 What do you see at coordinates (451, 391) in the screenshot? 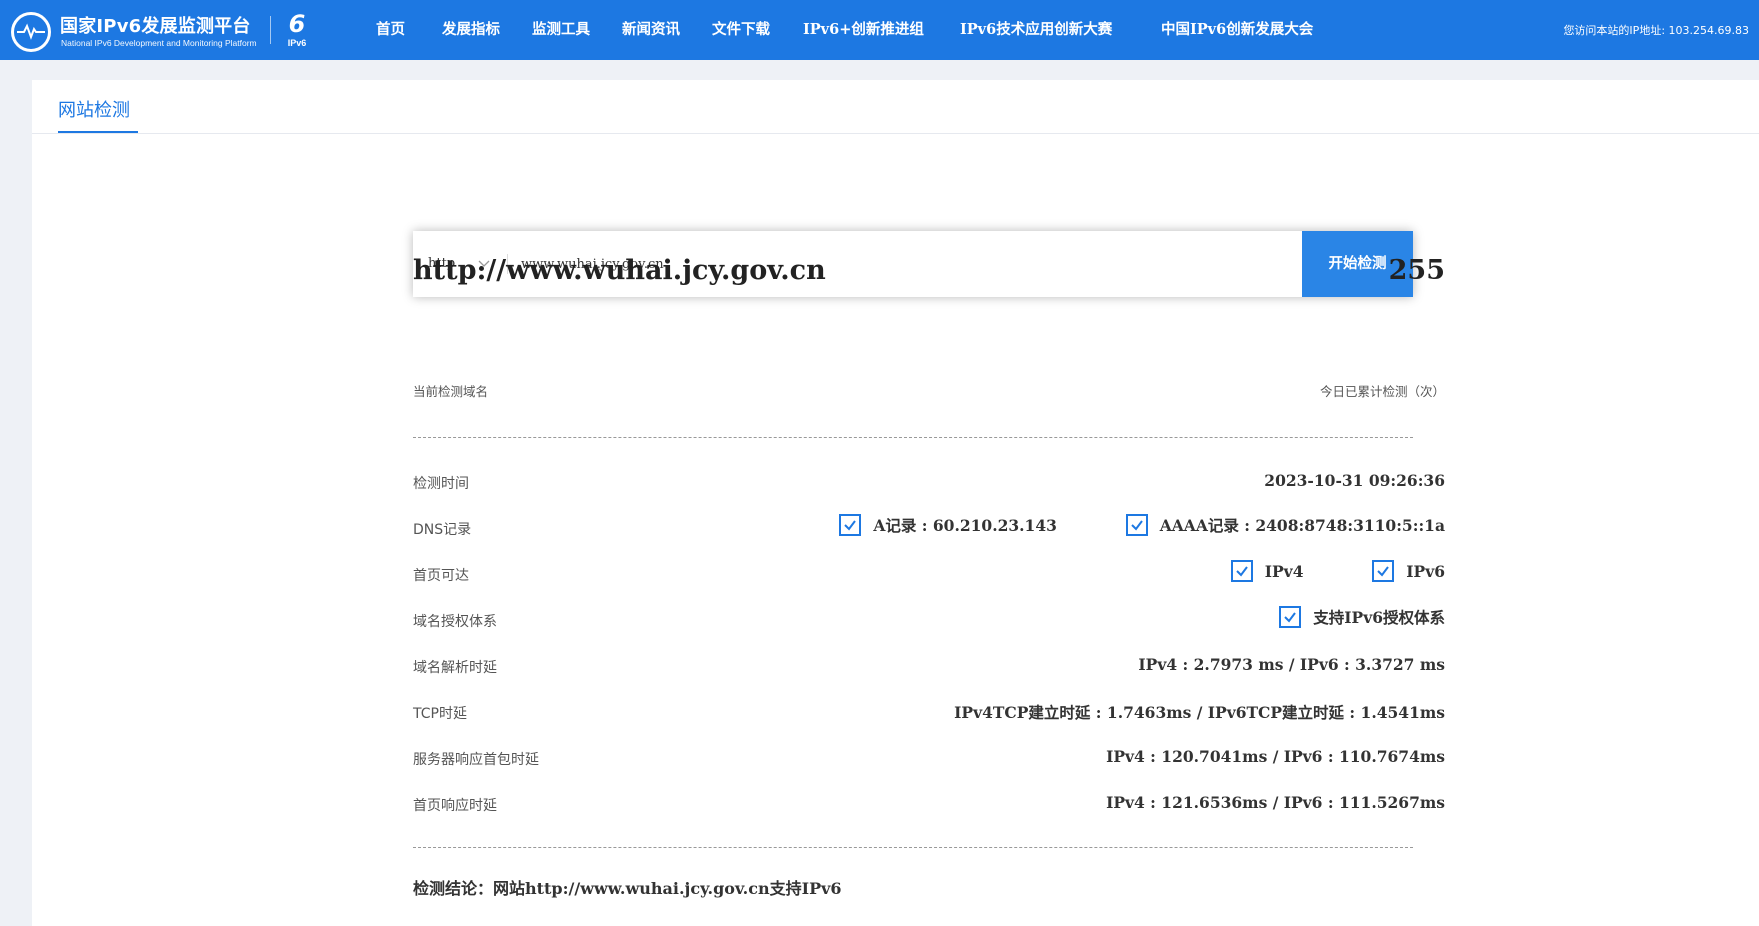
I see `current-domain-caption: 当前检测域名` at bounding box center [451, 391].